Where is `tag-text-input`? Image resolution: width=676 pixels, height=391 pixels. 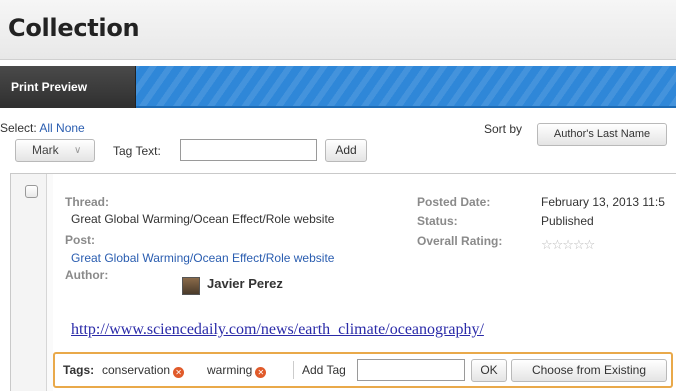
tag-text-input is located at coordinates (248, 150).